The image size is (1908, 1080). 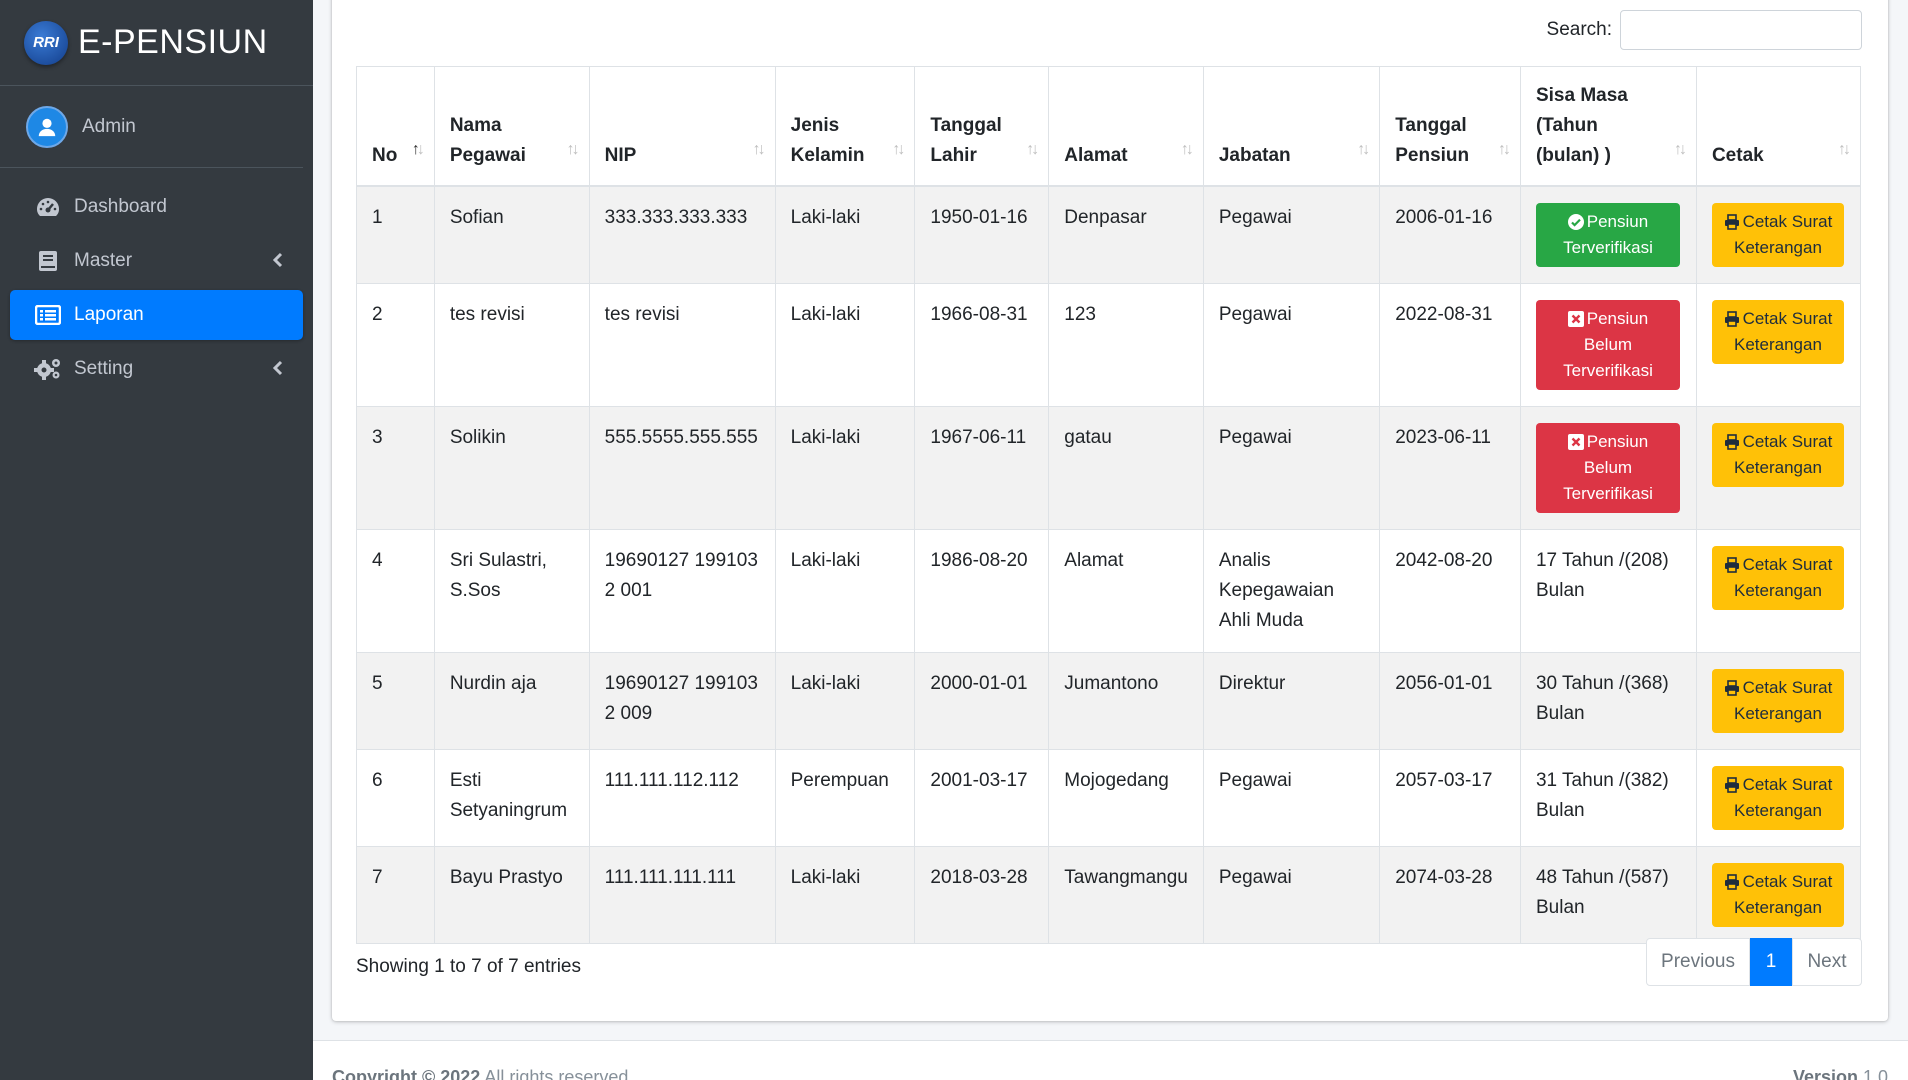 What do you see at coordinates (1827, 962) in the screenshot?
I see `next-page-button: Next` at bounding box center [1827, 962].